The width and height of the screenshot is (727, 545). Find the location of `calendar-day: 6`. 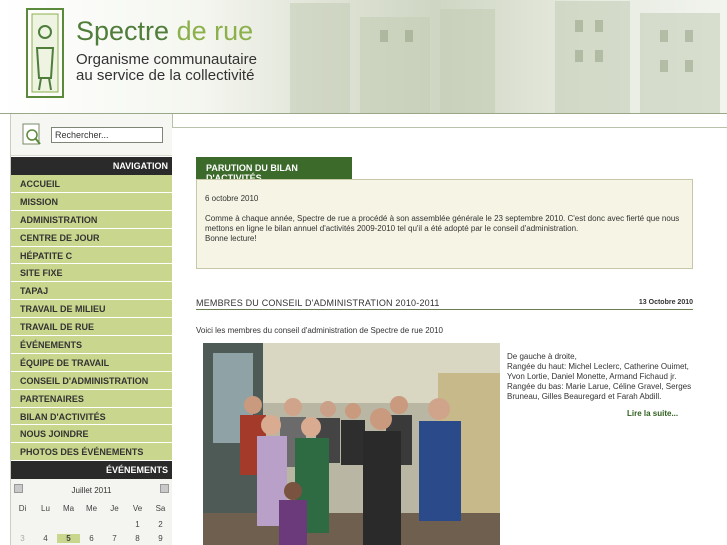

calendar-day: 6 is located at coordinates (91, 538).